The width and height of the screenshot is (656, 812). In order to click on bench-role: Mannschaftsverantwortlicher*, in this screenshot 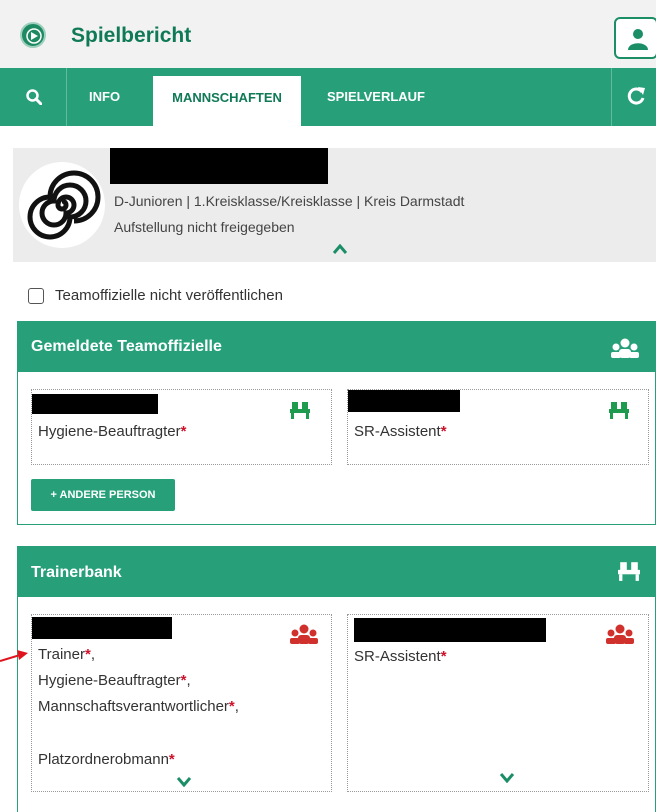, I will do `click(138, 706)`.